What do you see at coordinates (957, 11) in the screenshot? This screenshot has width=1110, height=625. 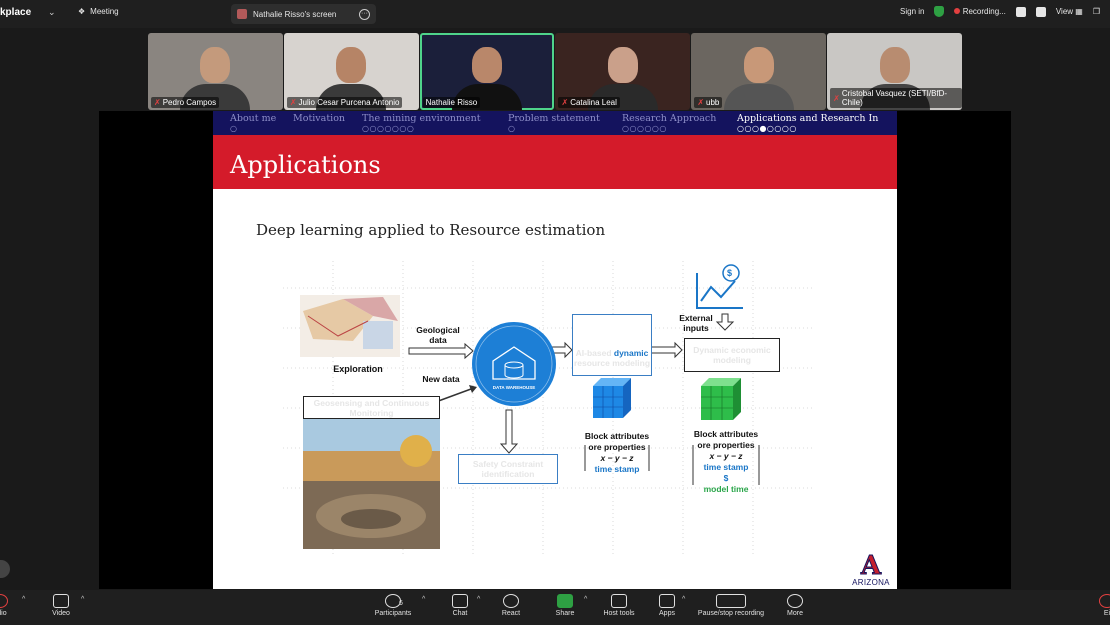 I see `record-dot-icon` at bounding box center [957, 11].